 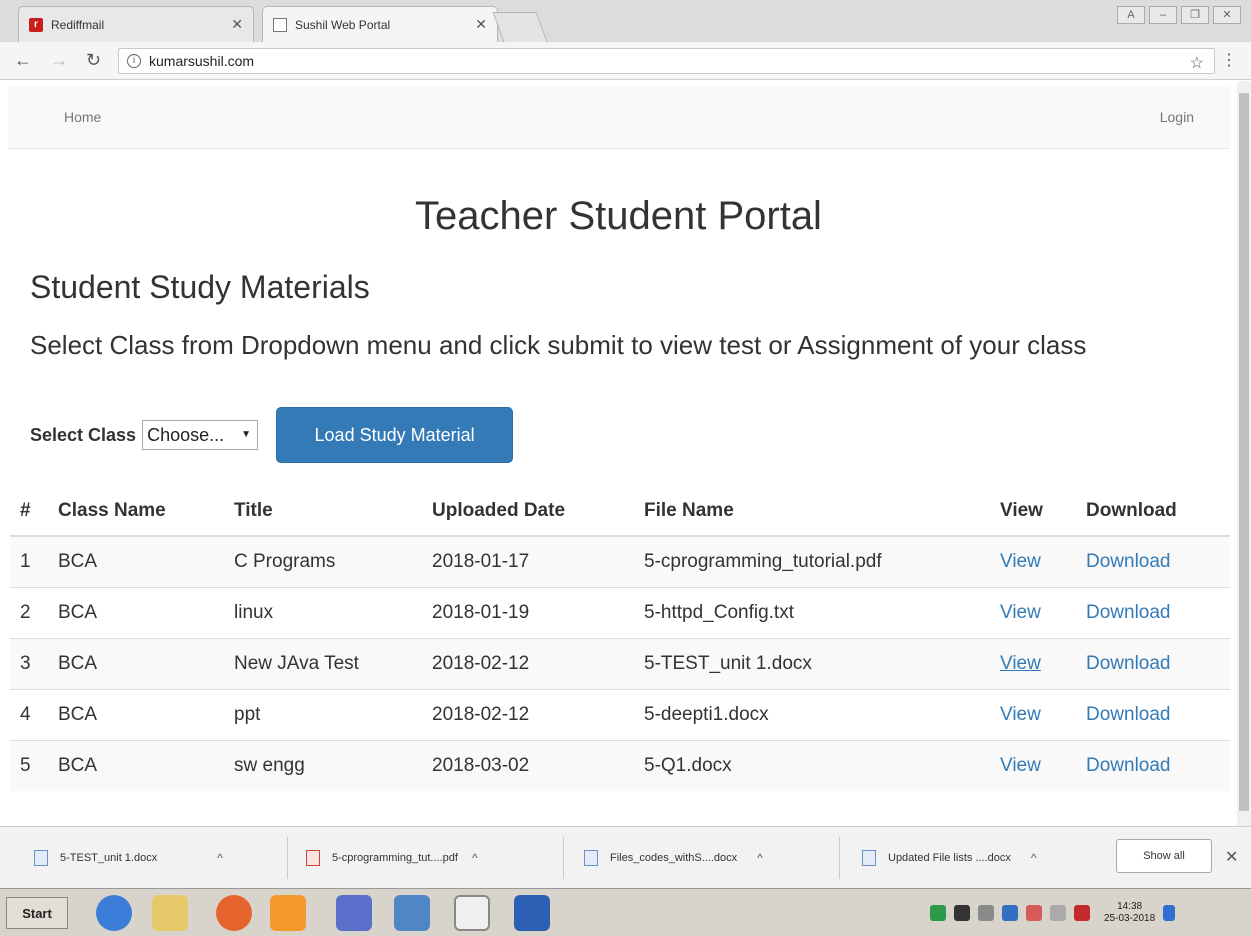 What do you see at coordinates (1169, 913) in the screenshot?
I see `show-desktop-icon` at bounding box center [1169, 913].